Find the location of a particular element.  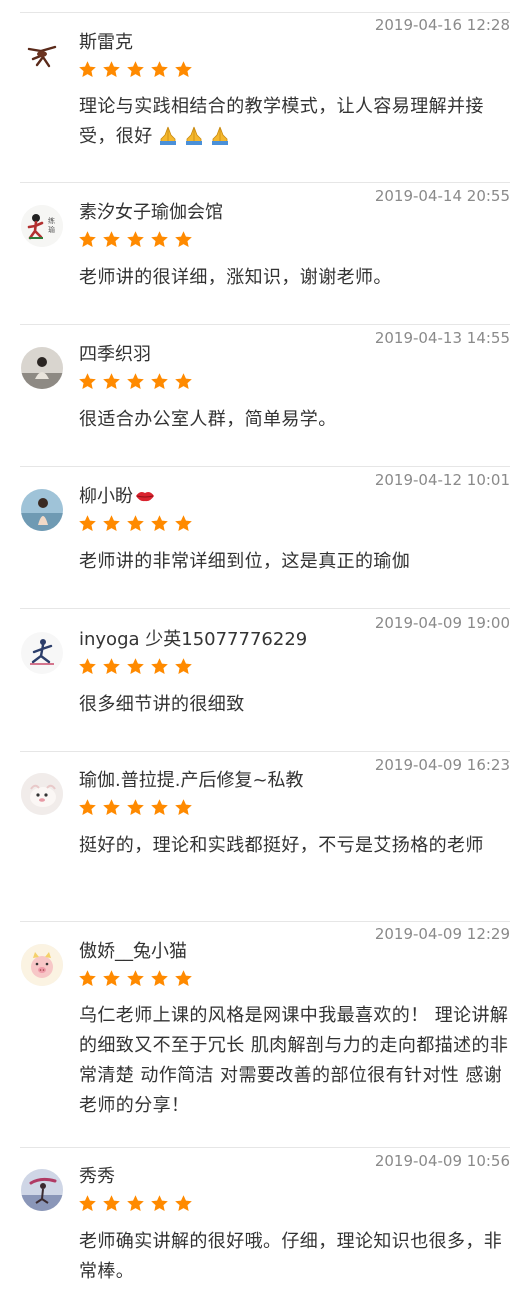

review-timestamp: 2019-04-16 12:28 is located at coordinates (442, 25).